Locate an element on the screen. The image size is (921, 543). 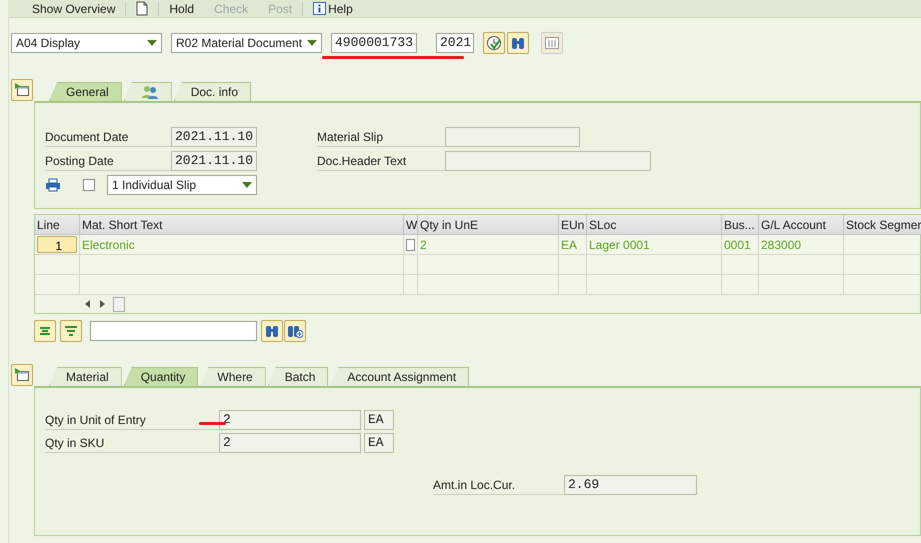
new-document-icon is located at coordinates (142, 8).